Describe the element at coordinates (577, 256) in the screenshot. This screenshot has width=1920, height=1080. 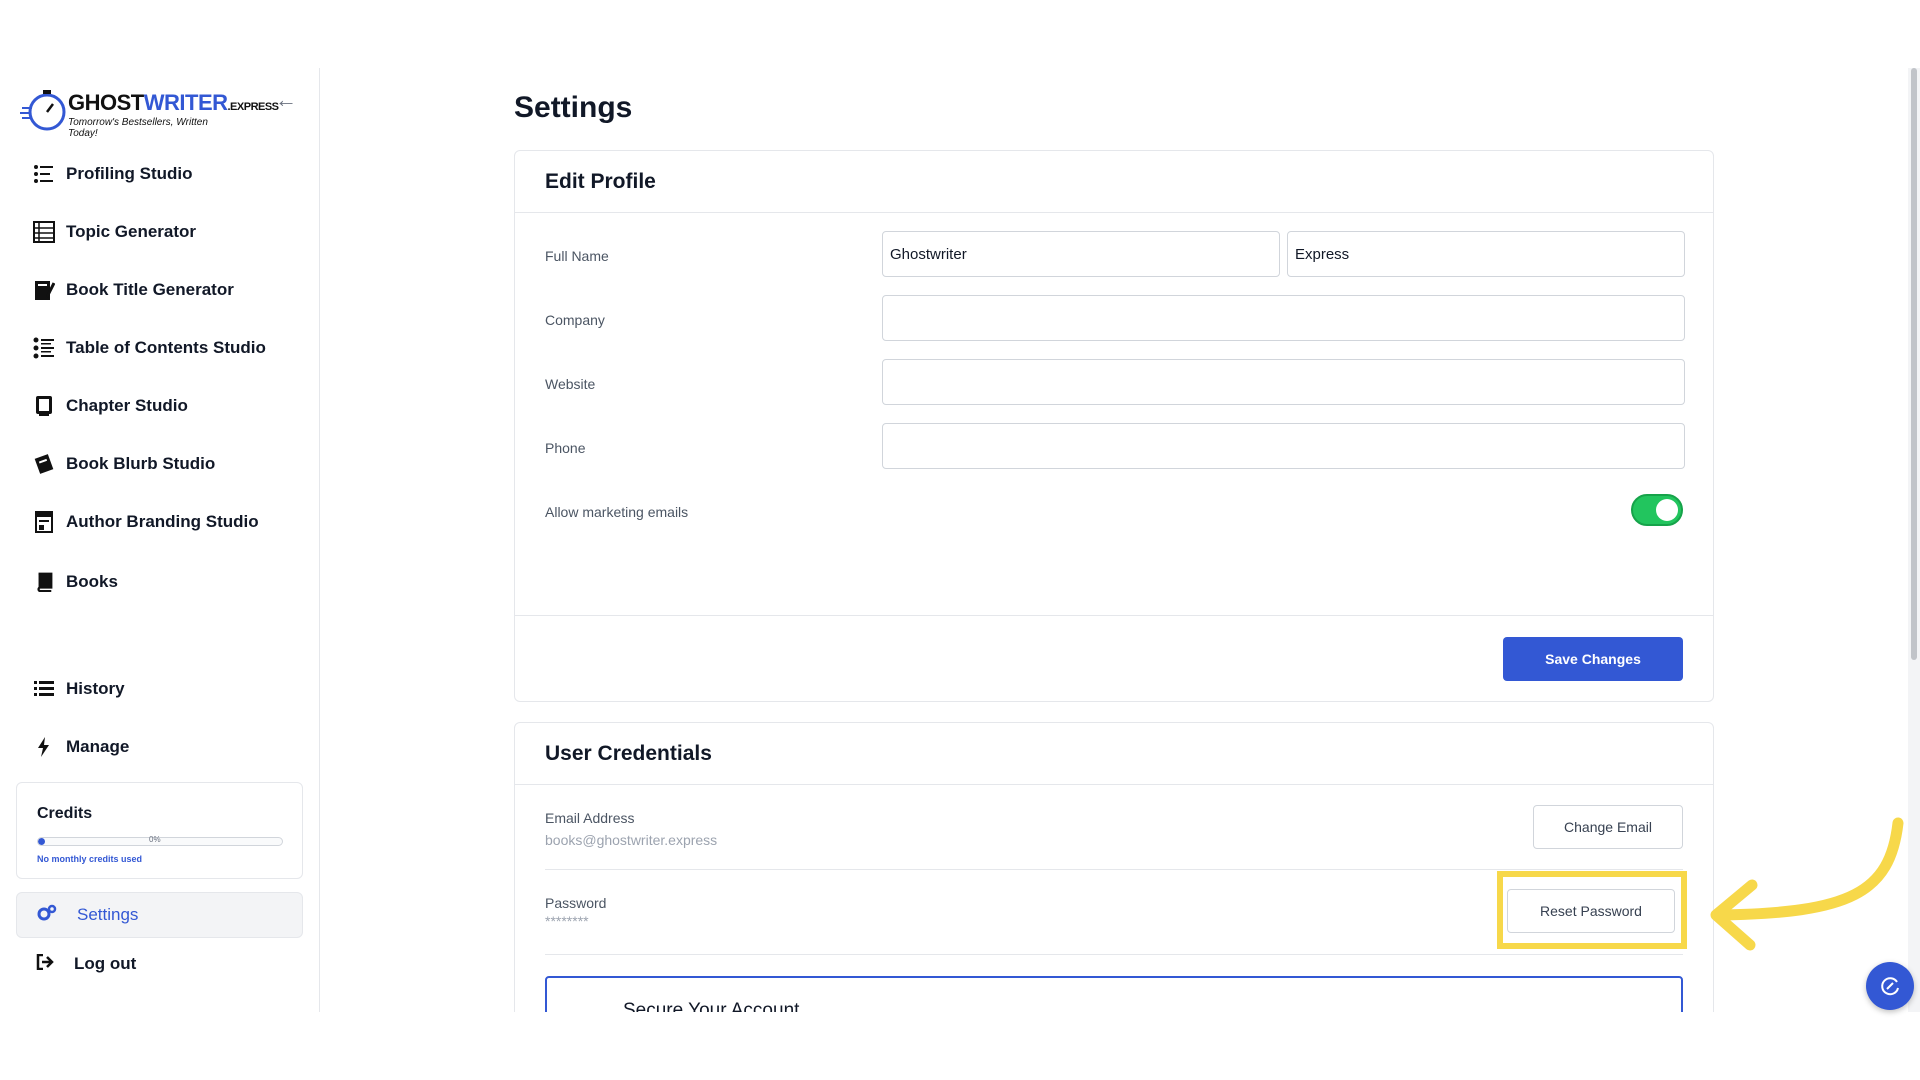
I see `full-name-label: Full Name` at that location.